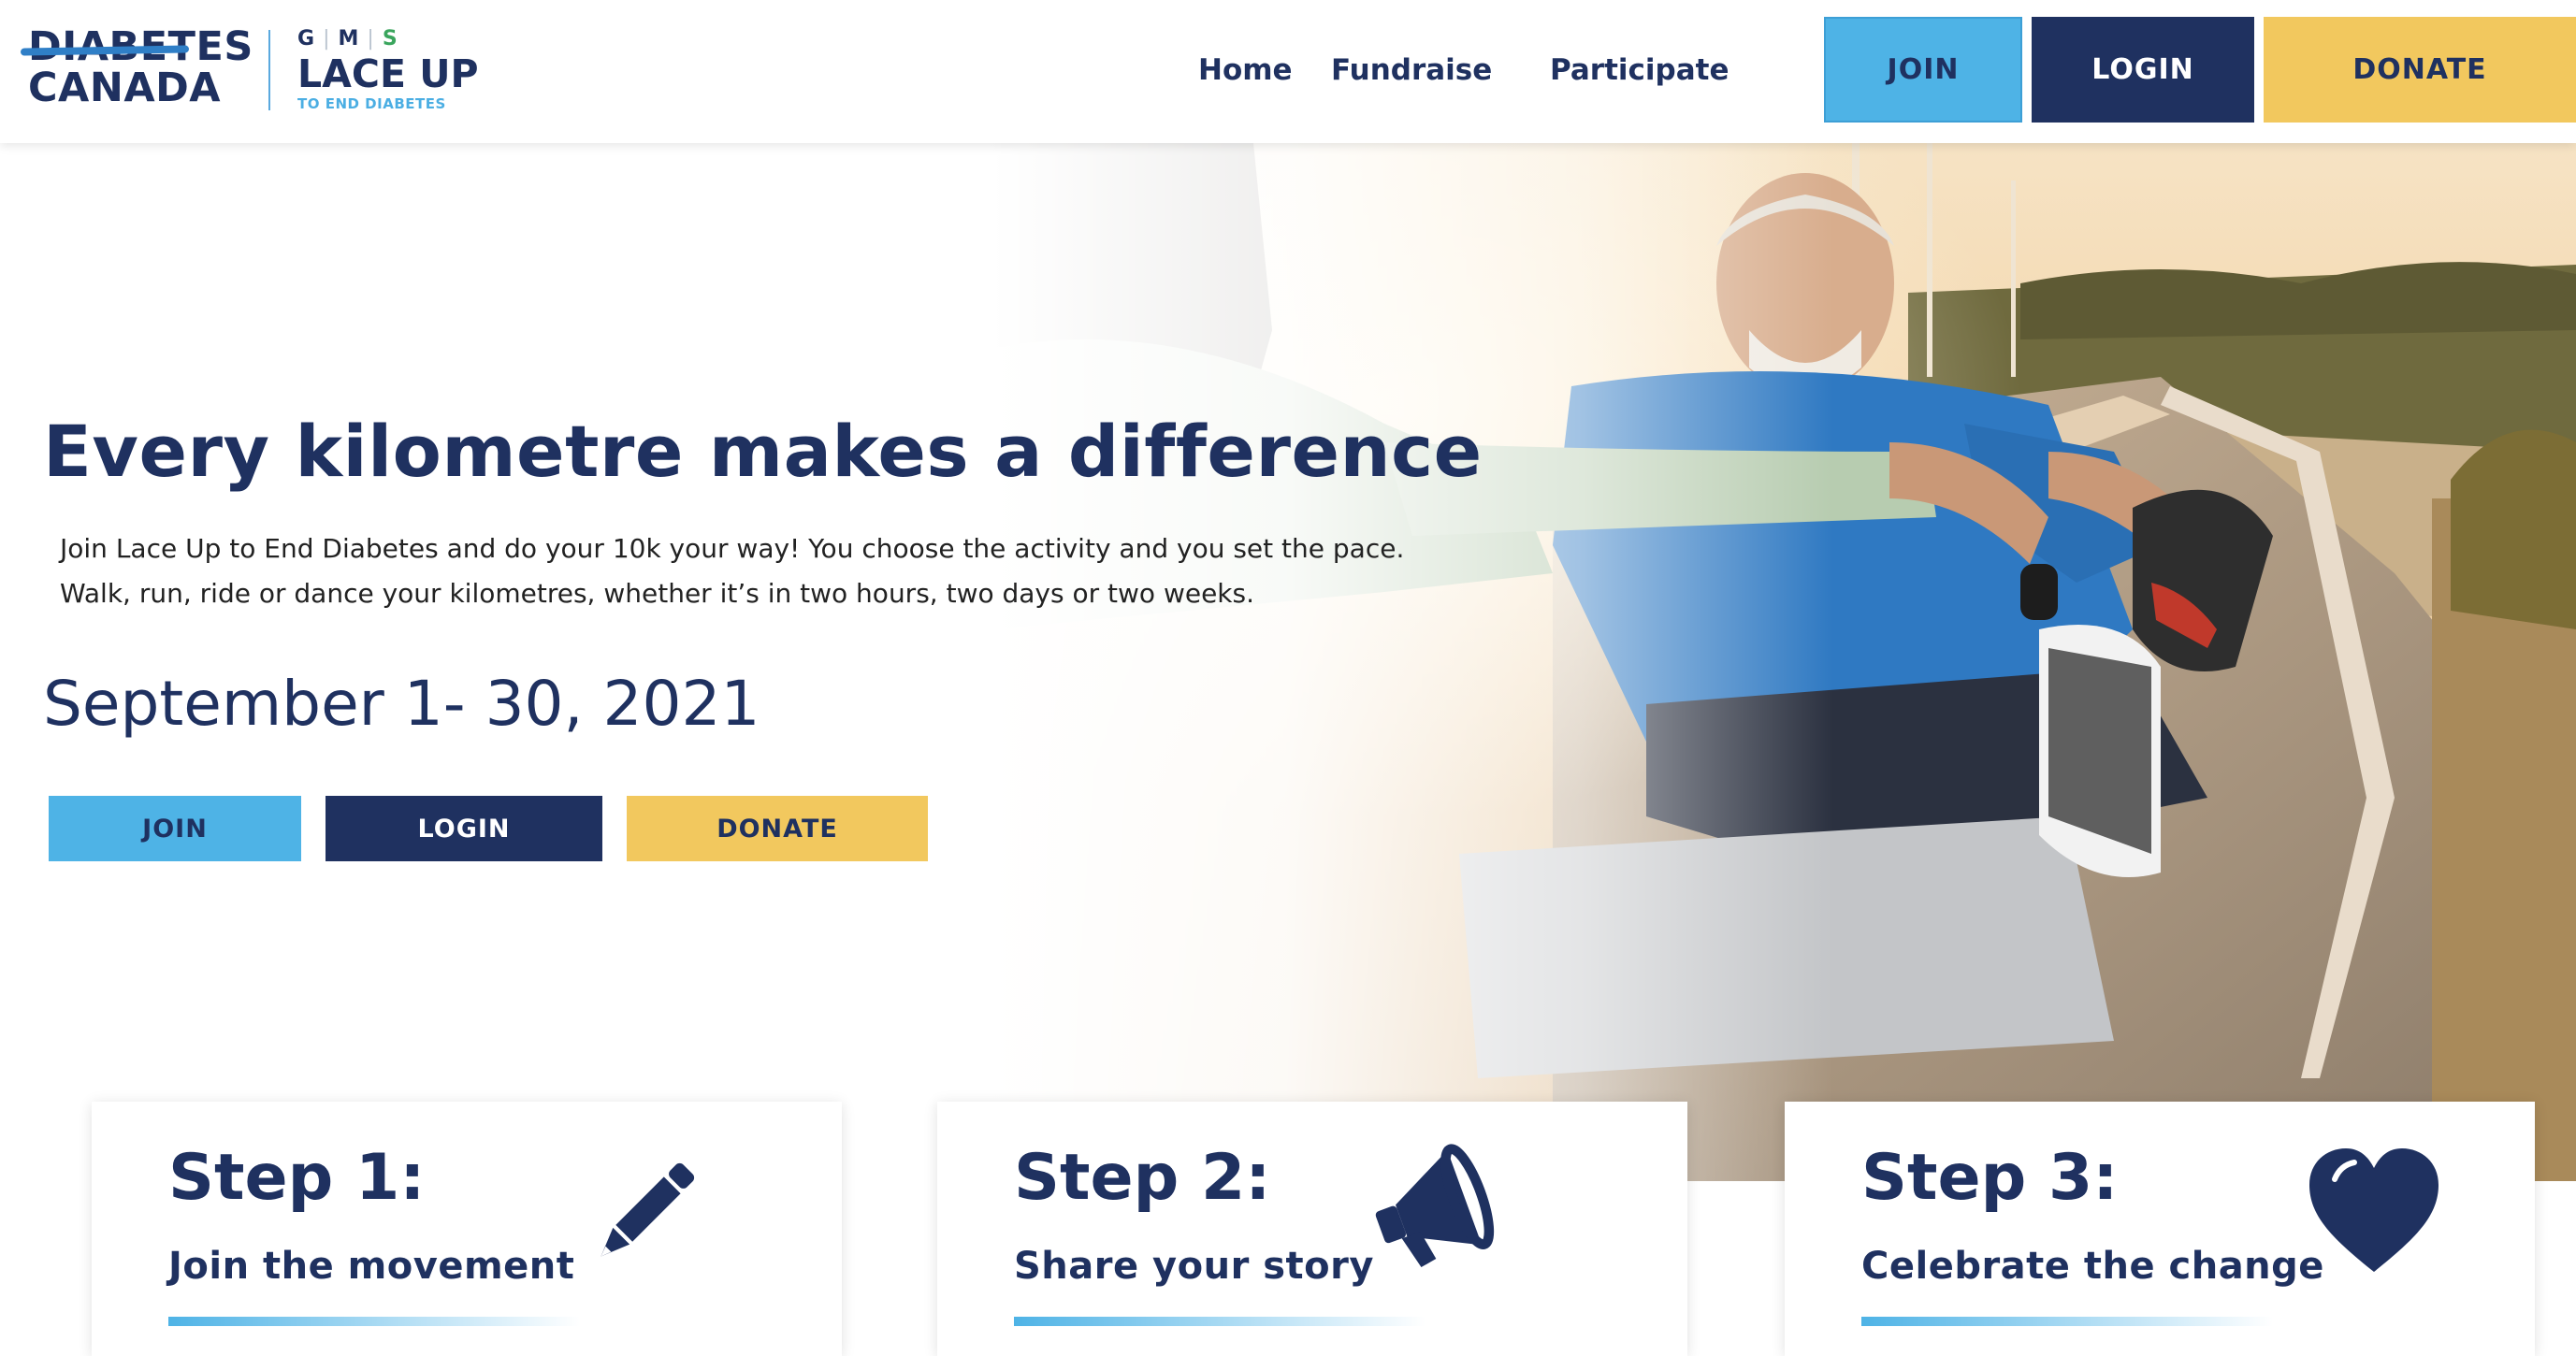 This screenshot has height=1356, width=2576. I want to click on step-card-3: Step 3: Celebrate the change, so click(2160, 1229).